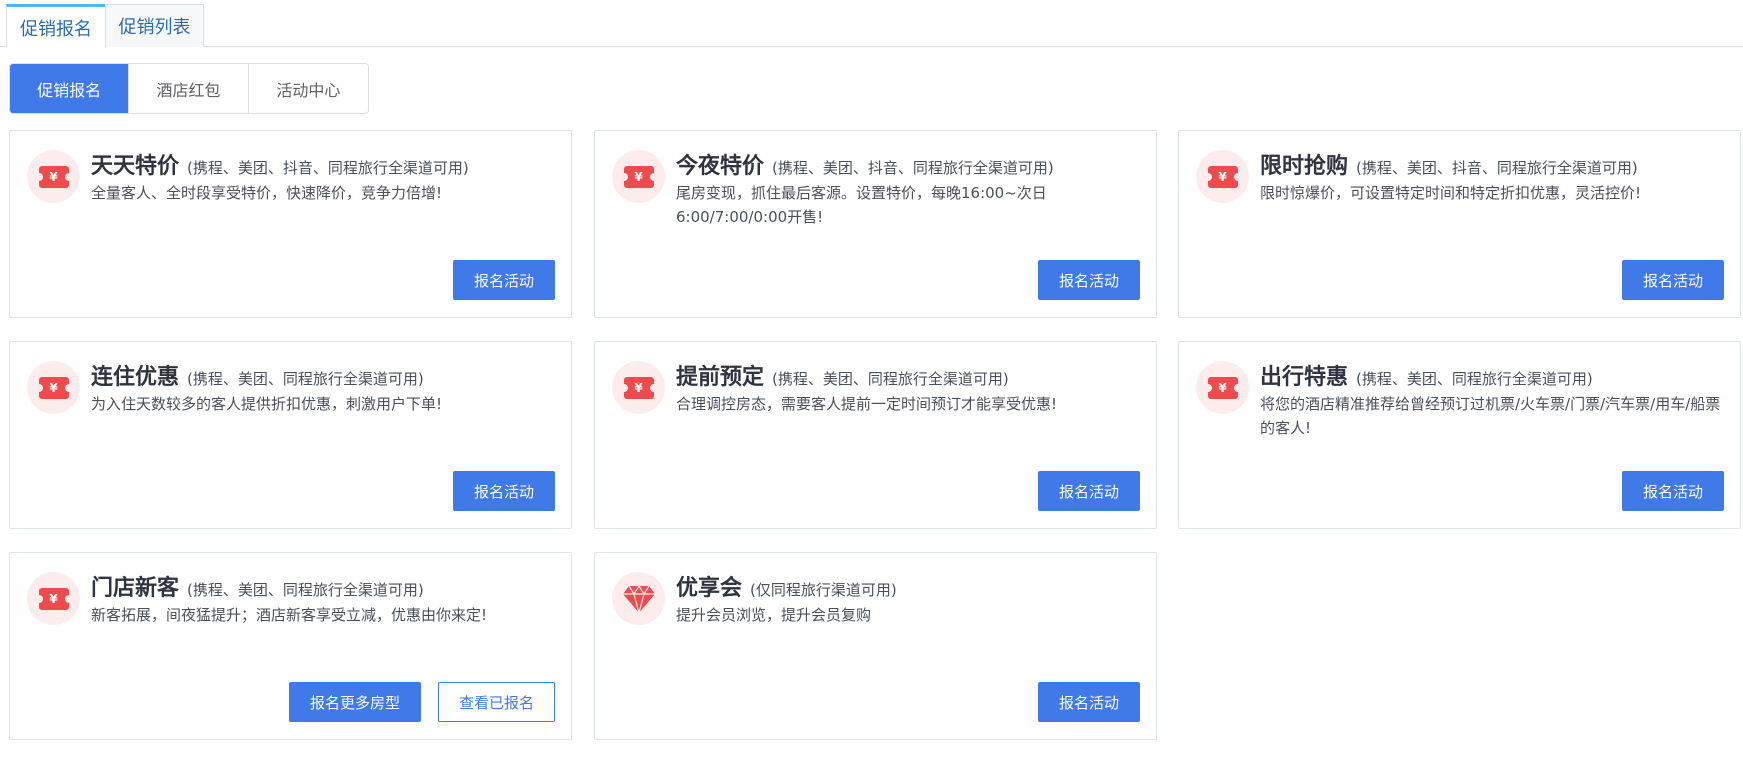  What do you see at coordinates (720, 377) in the screenshot?
I see `card-title: 提前预定` at bounding box center [720, 377].